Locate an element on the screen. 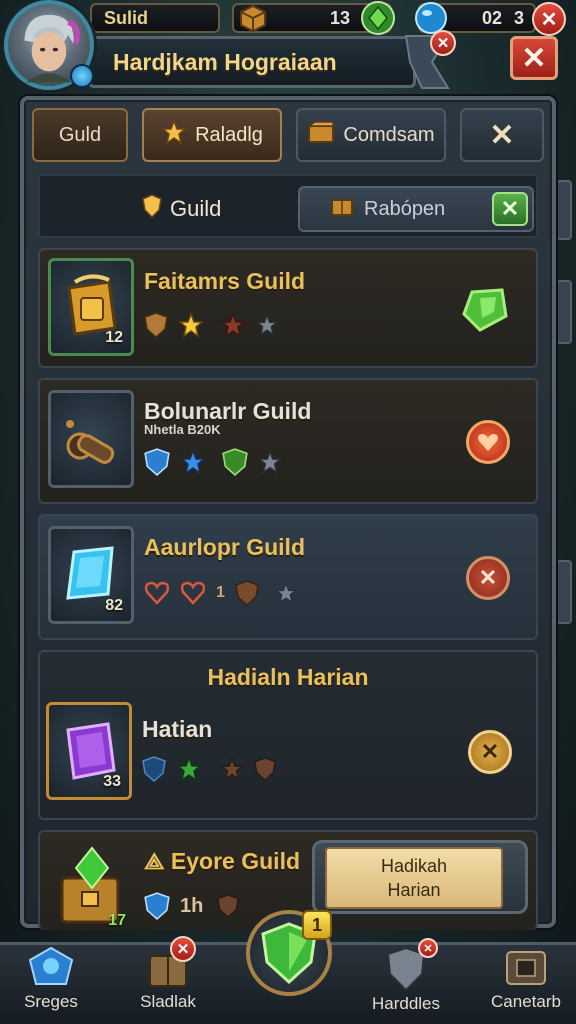  guild-badges: 1 is located at coordinates (220, 593).